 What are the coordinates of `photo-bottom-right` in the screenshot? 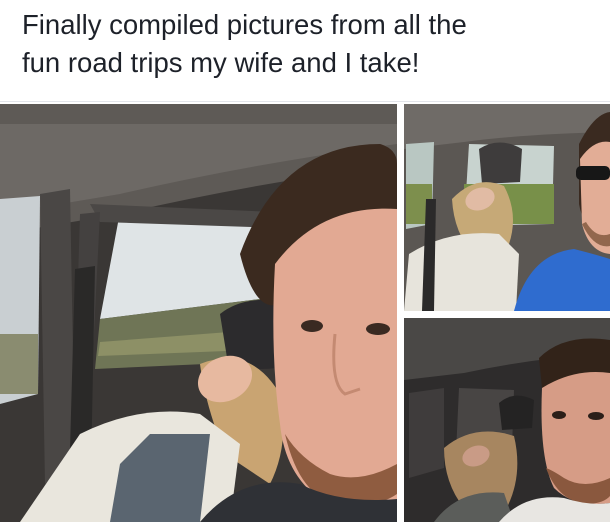 It's located at (507, 420).